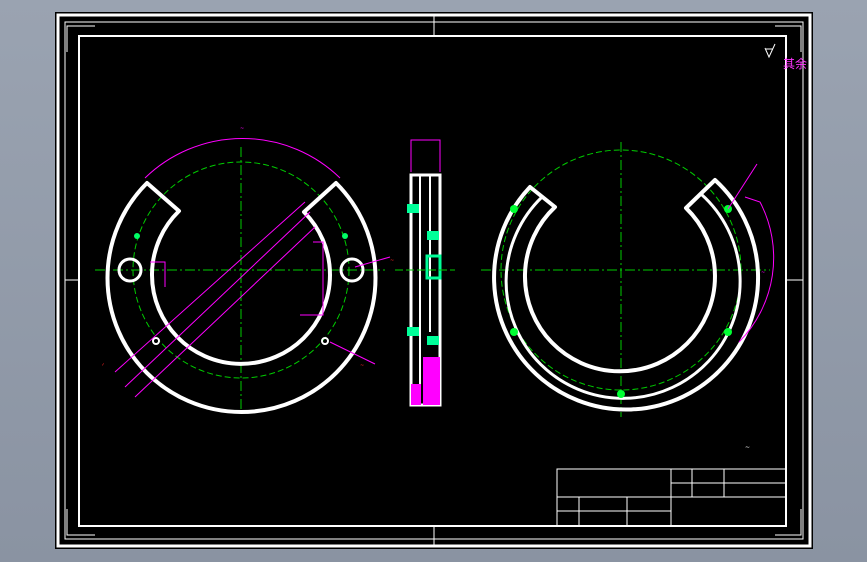 This screenshot has height=562, width=867. Describe the element at coordinates (80, 38) in the screenshot. I see `corner-mark-tl` at that location.